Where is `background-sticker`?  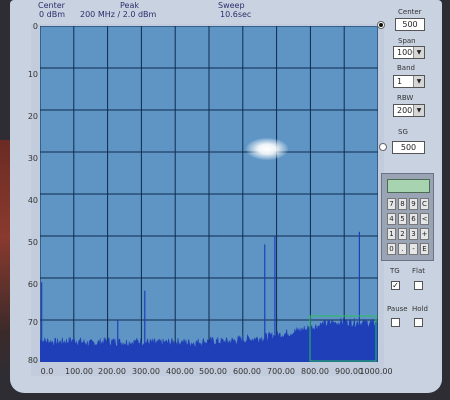 background-sticker is located at coordinates (5, 260).